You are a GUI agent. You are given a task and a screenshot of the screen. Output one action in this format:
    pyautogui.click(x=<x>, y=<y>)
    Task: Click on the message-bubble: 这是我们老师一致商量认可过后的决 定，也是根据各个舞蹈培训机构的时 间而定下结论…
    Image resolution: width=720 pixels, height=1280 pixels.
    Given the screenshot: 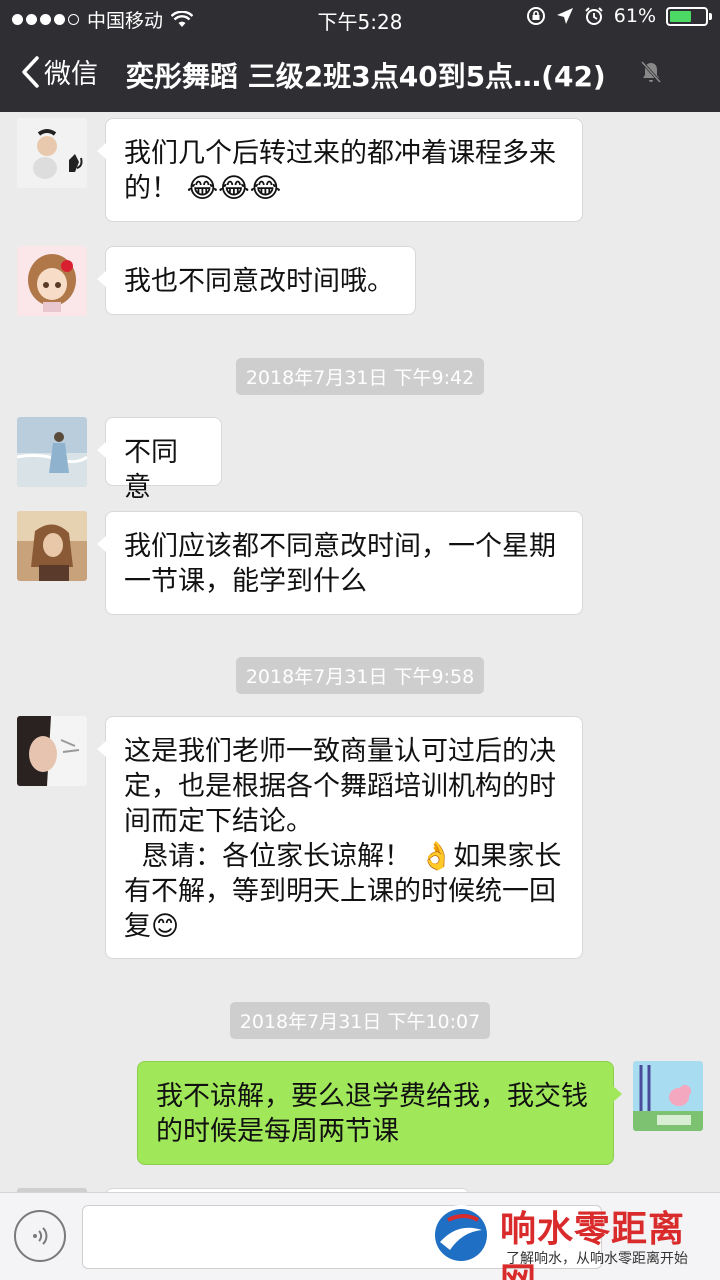 What is the action you would take?
    pyautogui.click(x=340, y=837)
    